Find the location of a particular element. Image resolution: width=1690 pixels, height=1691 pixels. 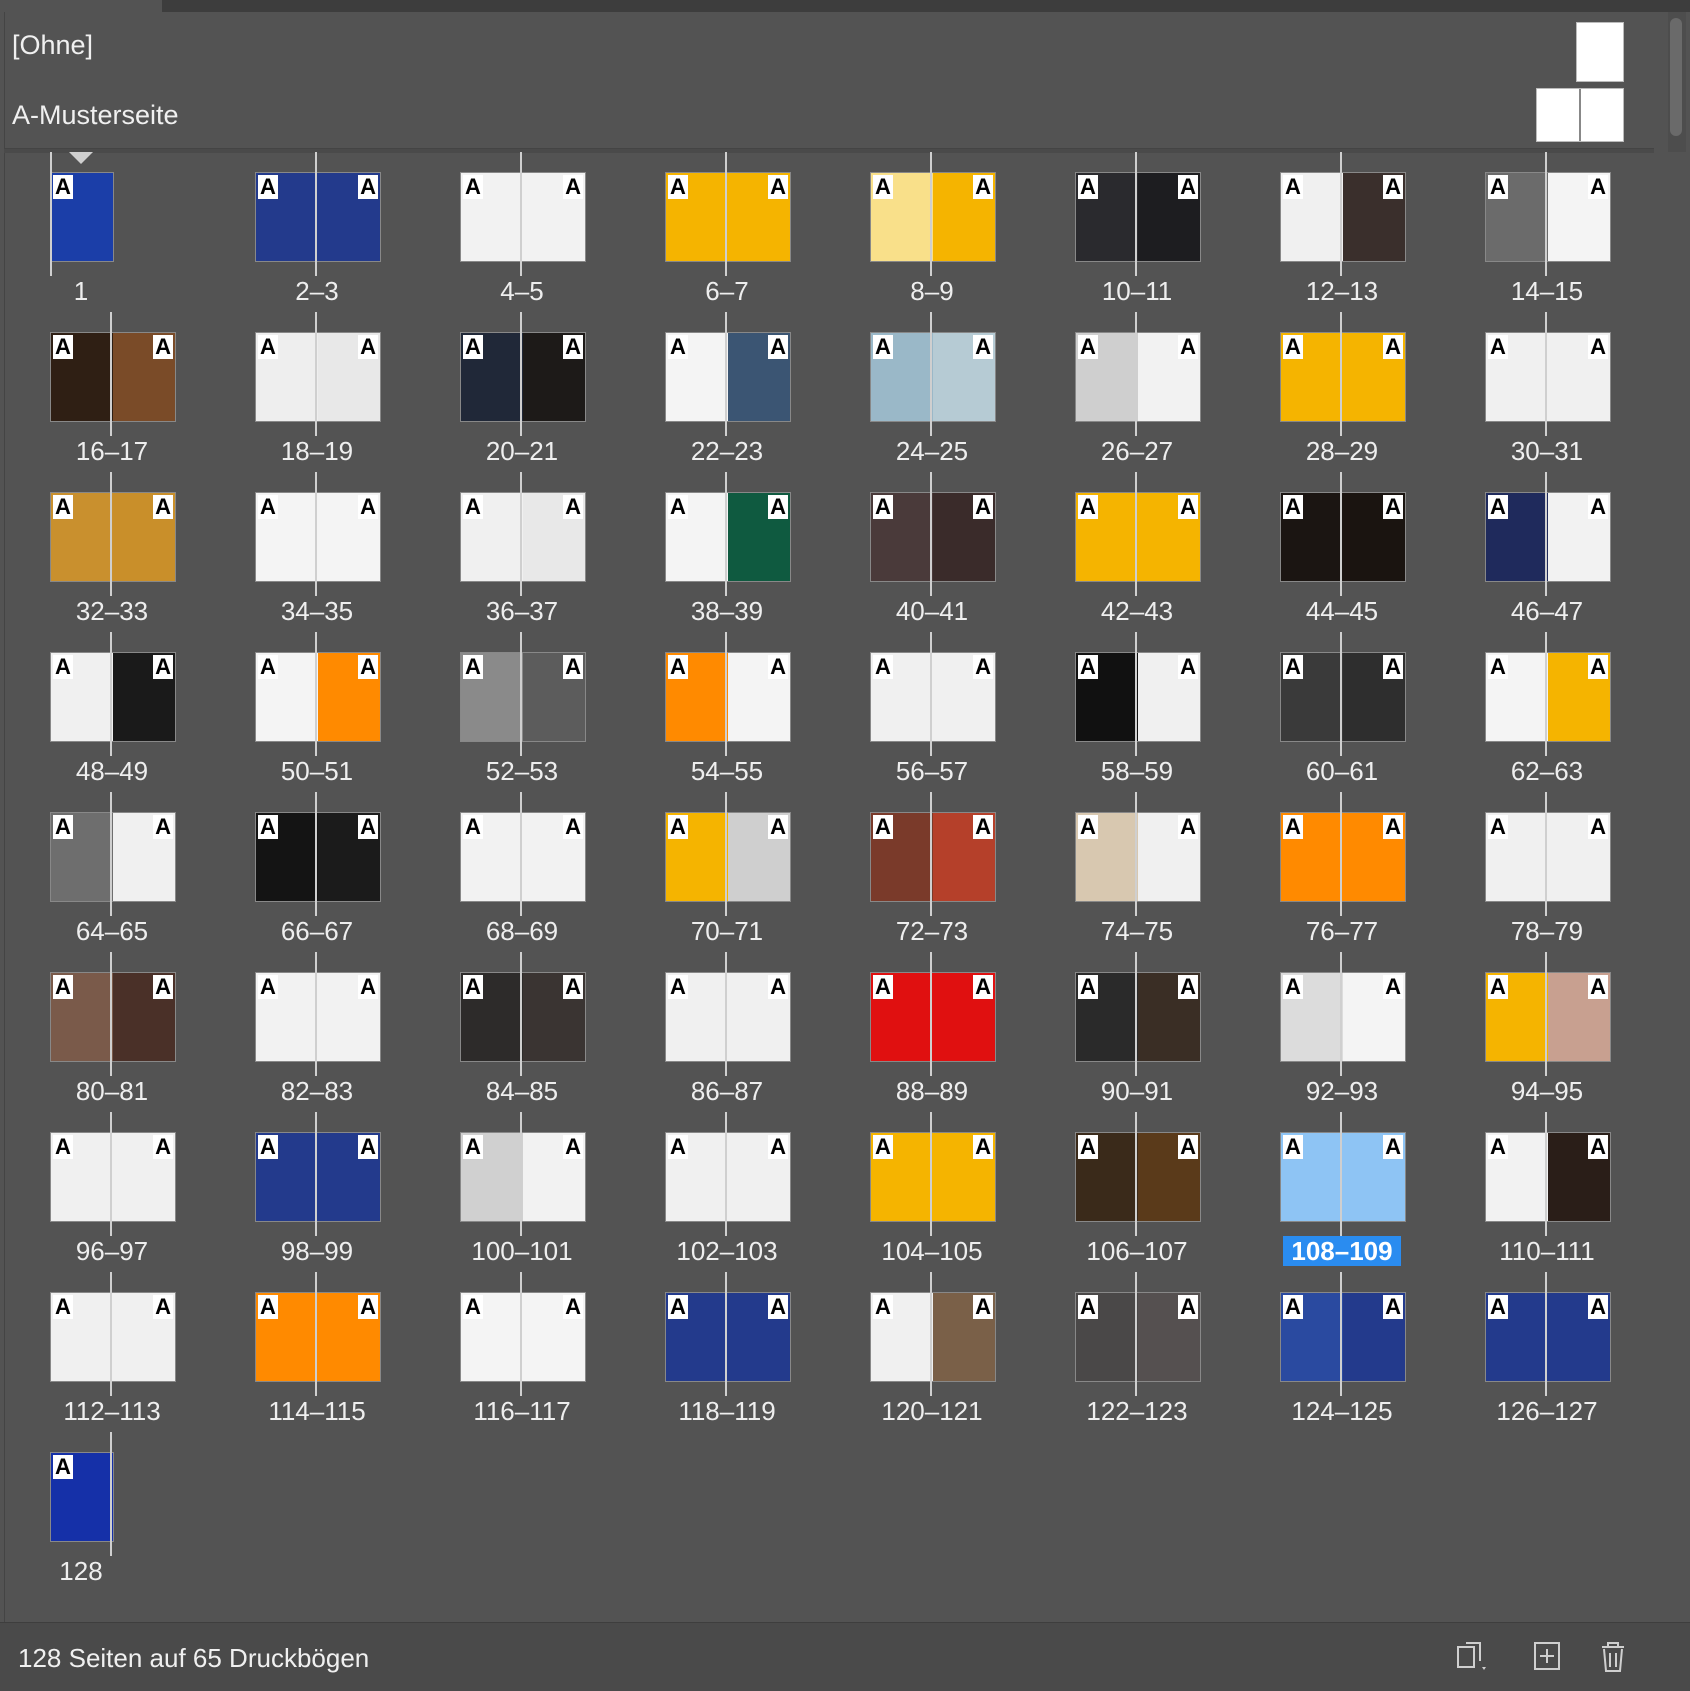

master-a-row: A-Musterseite is located at coordinates (829, 117).